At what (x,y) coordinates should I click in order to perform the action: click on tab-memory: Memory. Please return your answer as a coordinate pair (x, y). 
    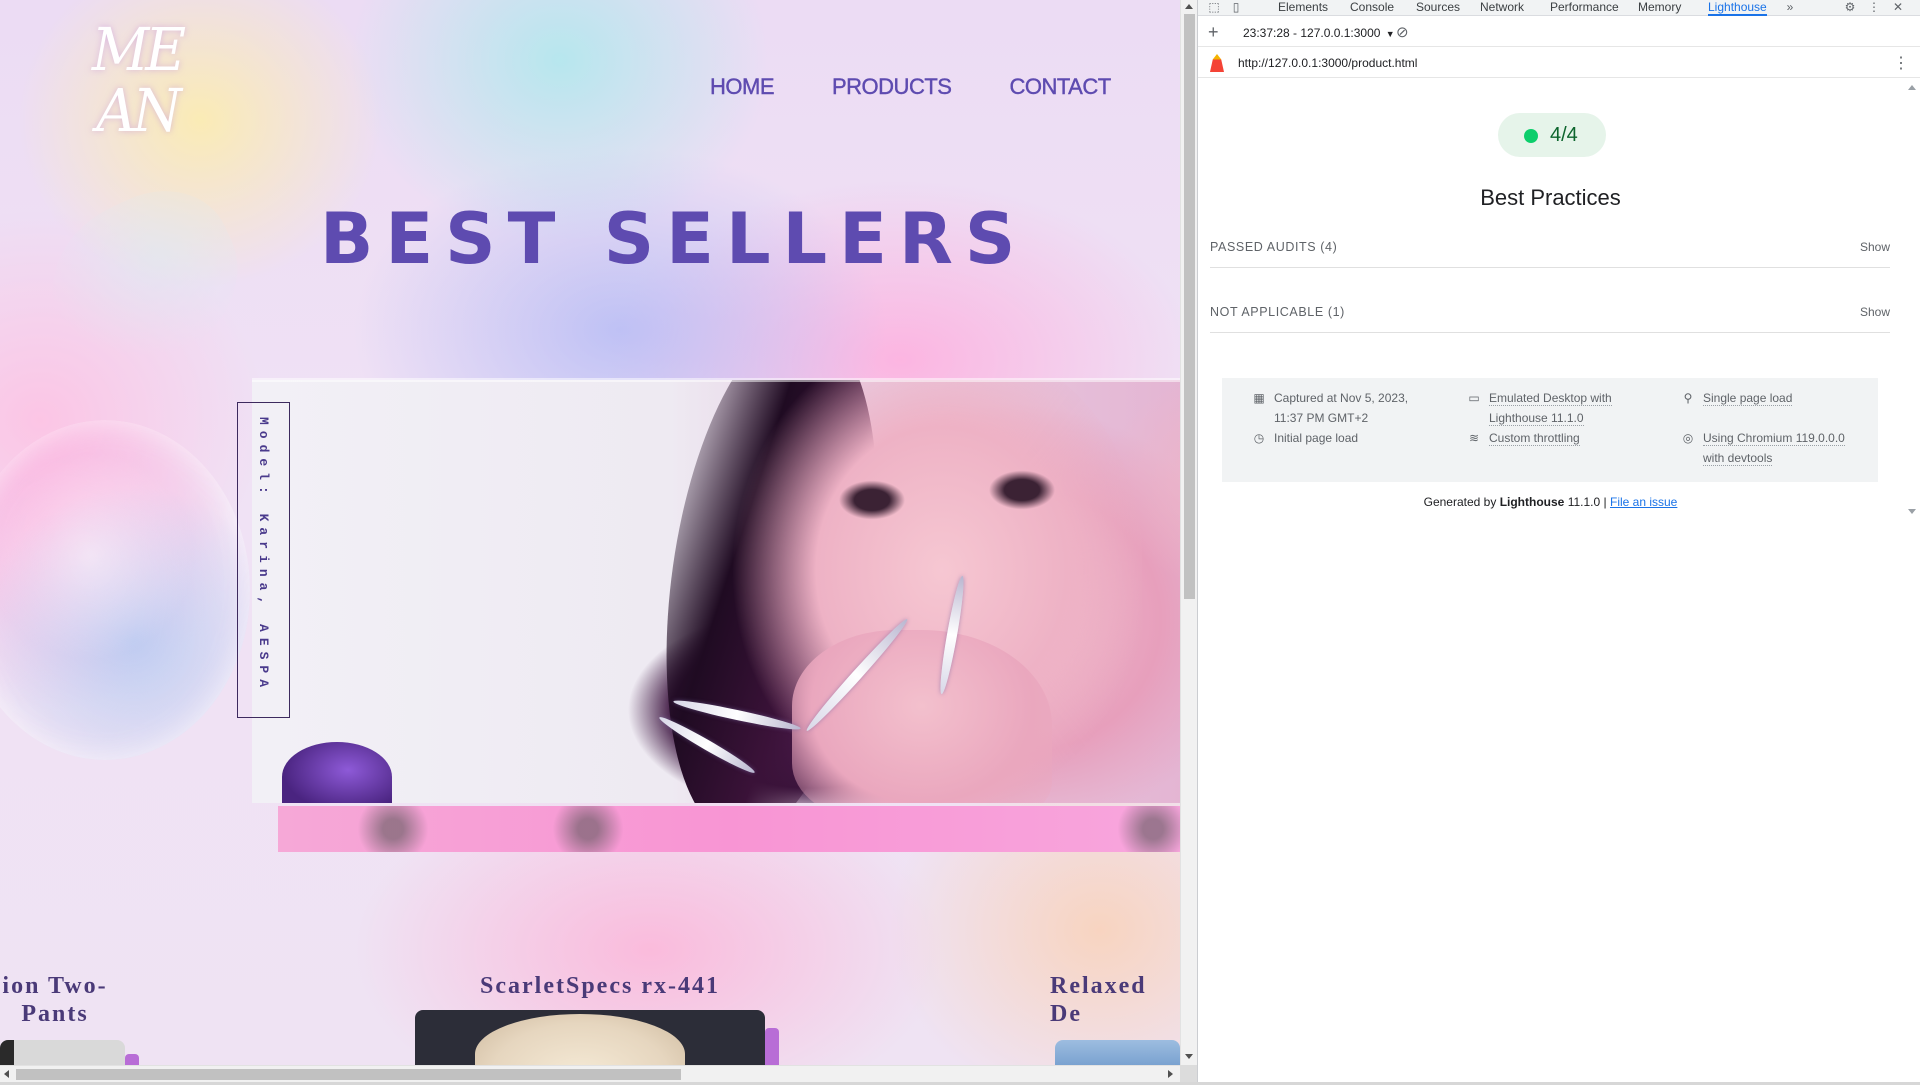
    Looking at the image, I should click on (1659, 8).